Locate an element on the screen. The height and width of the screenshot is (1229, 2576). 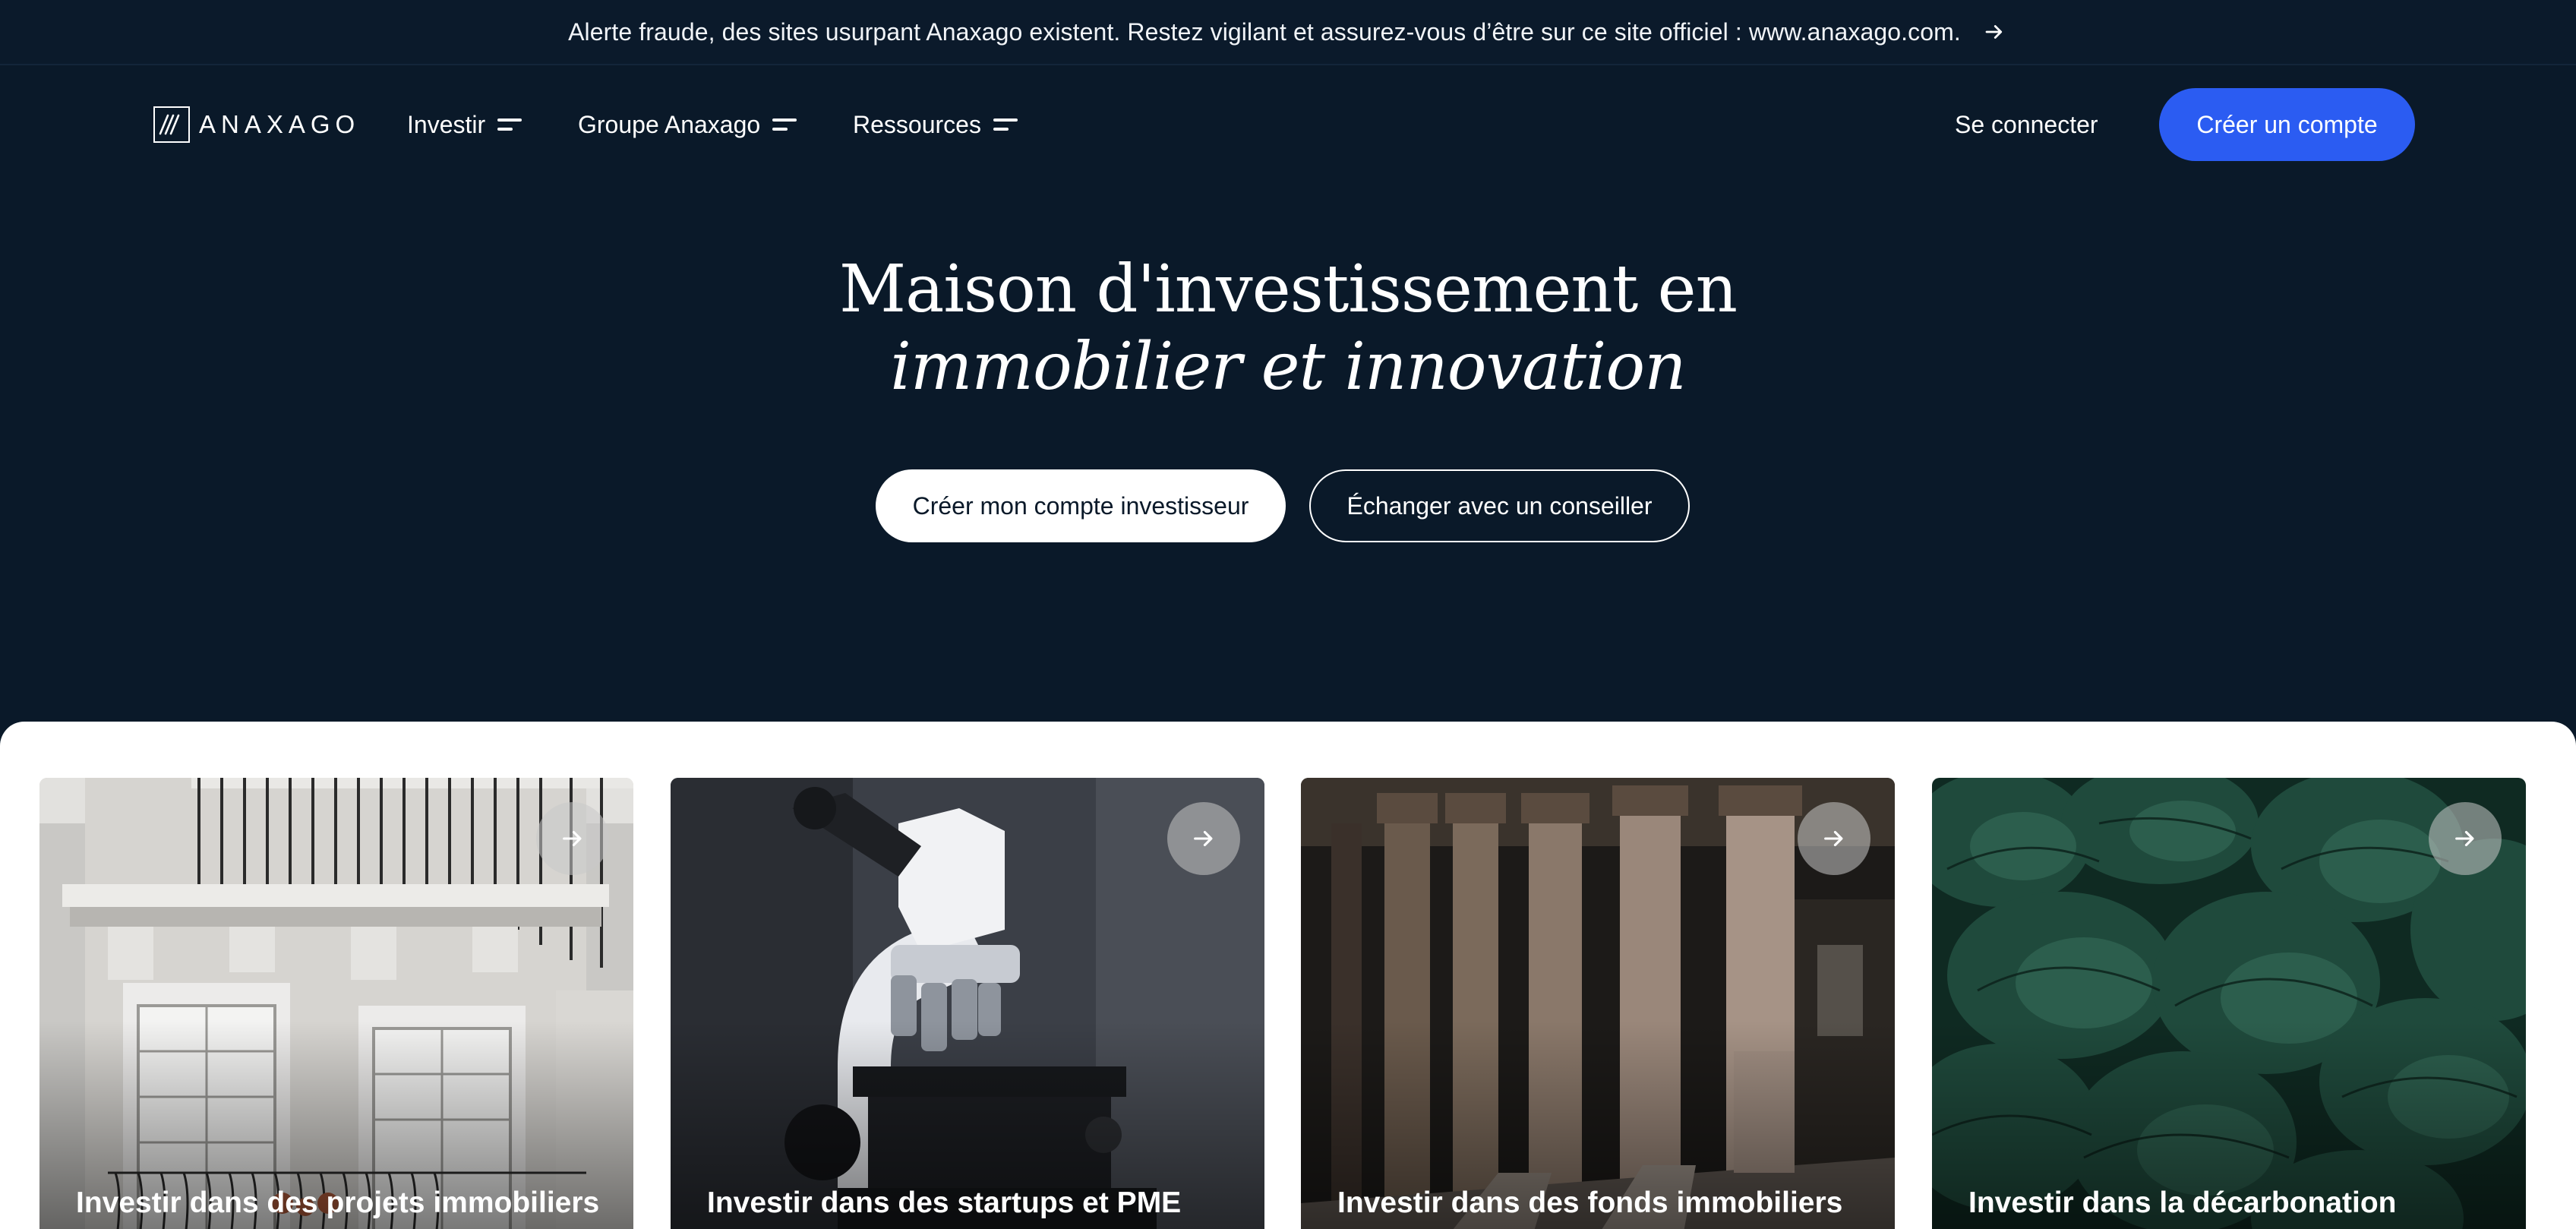
anaxago-logo: ANAXAGO is located at coordinates (256, 124).